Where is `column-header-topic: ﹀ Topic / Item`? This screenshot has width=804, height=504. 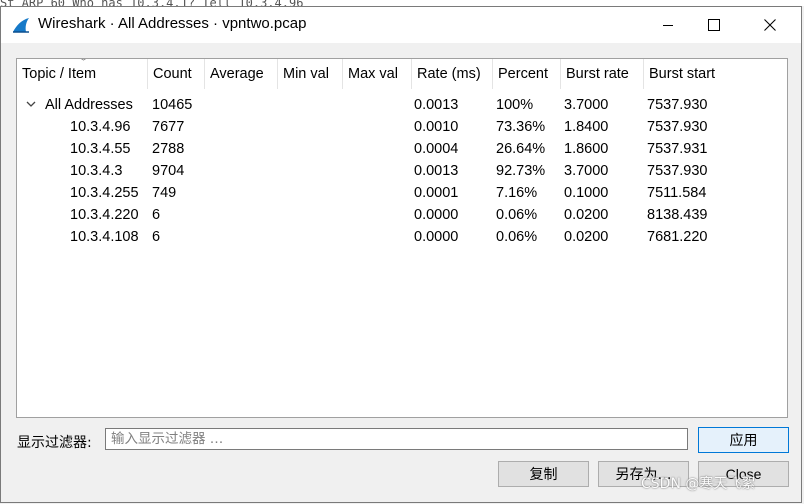
column-header-topic: ﹀ Topic / Item is located at coordinates (82, 74).